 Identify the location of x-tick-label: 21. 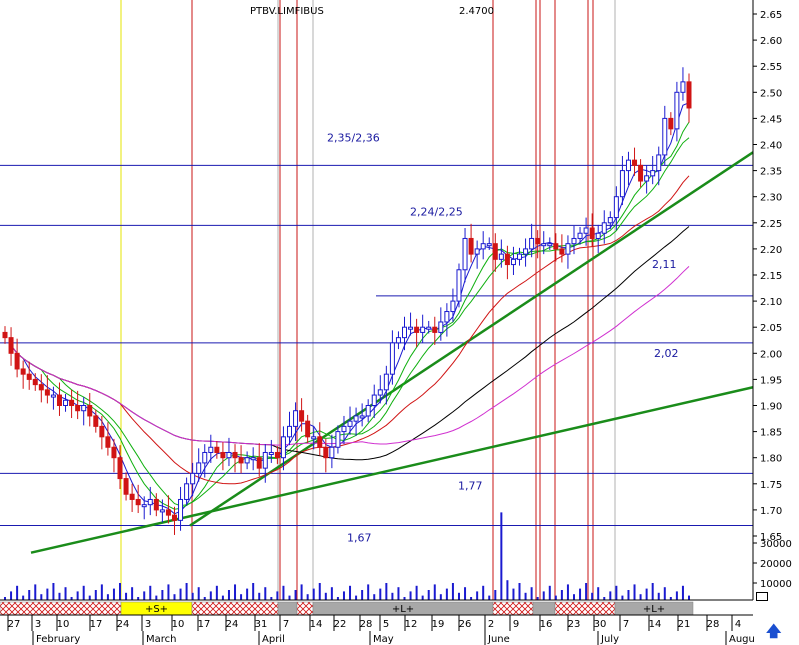
(684, 624).